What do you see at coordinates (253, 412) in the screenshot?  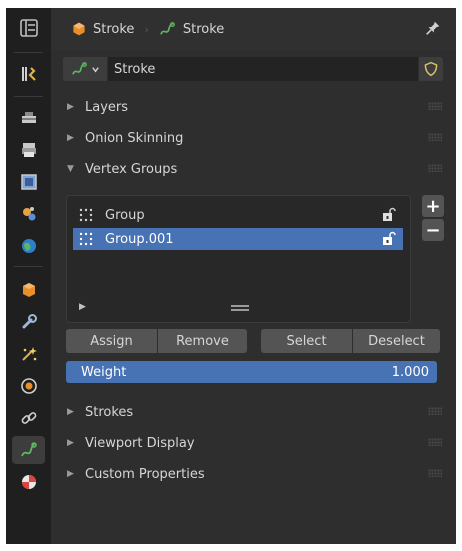 I see `section-strokes: ▶ Strokes` at bounding box center [253, 412].